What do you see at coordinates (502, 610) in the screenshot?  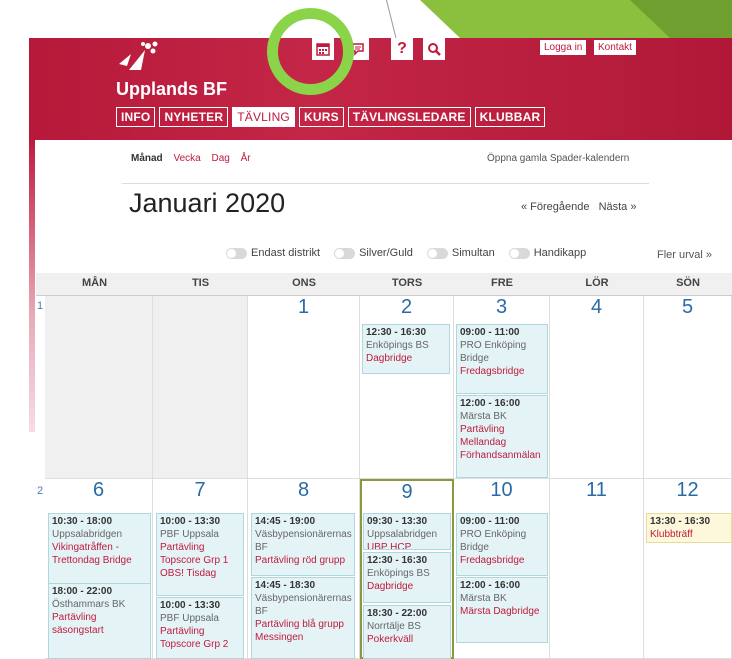 I see `event: 12:00 - 16:00 Märsta BK Märsta Dagbridge` at bounding box center [502, 610].